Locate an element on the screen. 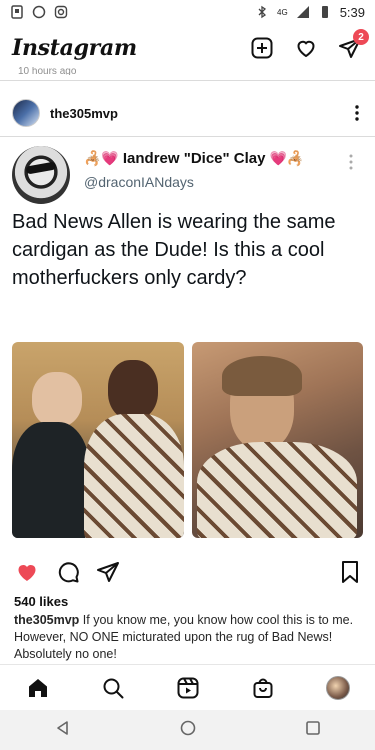  tweet-name-emoji-right: 💗🦂 is located at coordinates (287, 158).